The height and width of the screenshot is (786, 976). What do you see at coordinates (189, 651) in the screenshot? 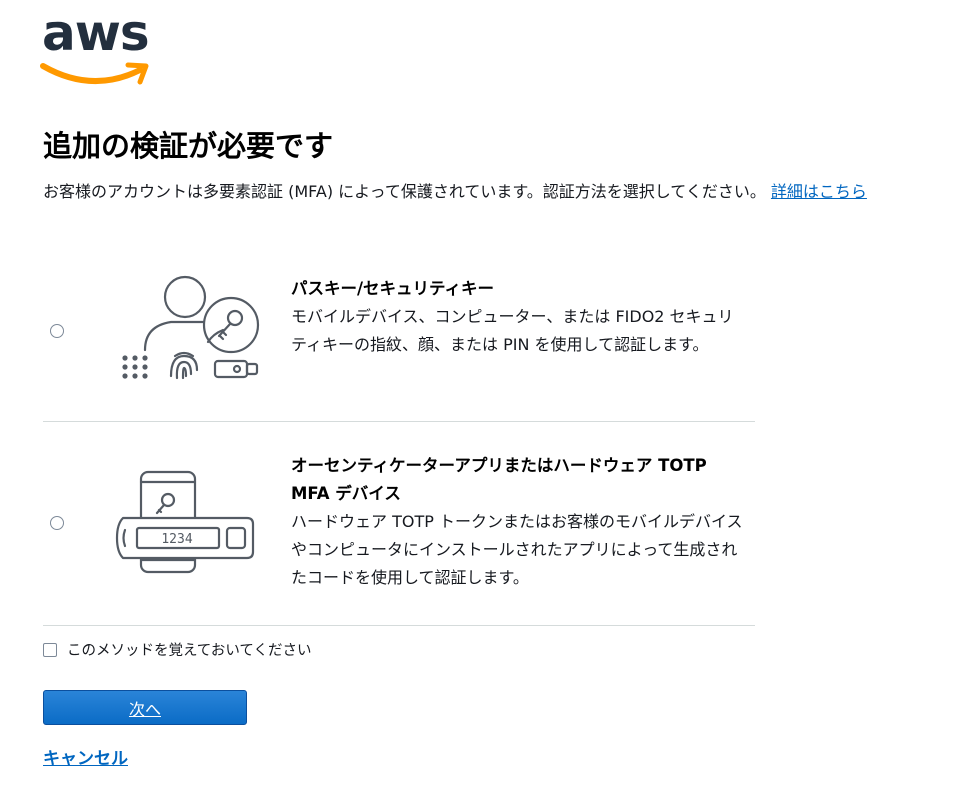
I see `remember-method-label: このメソッドを覚えておいてください` at bounding box center [189, 651].